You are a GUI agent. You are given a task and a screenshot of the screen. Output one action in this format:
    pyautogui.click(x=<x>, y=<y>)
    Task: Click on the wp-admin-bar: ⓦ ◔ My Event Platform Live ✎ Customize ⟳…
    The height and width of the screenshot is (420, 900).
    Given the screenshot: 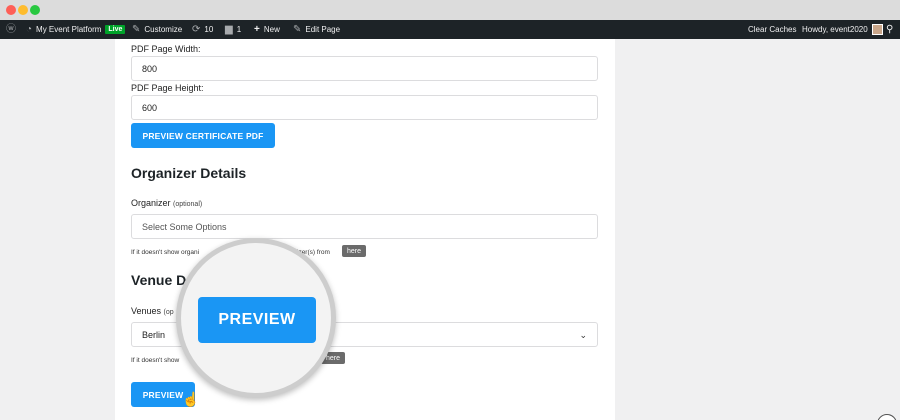 What is the action you would take?
    pyautogui.click(x=450, y=29)
    